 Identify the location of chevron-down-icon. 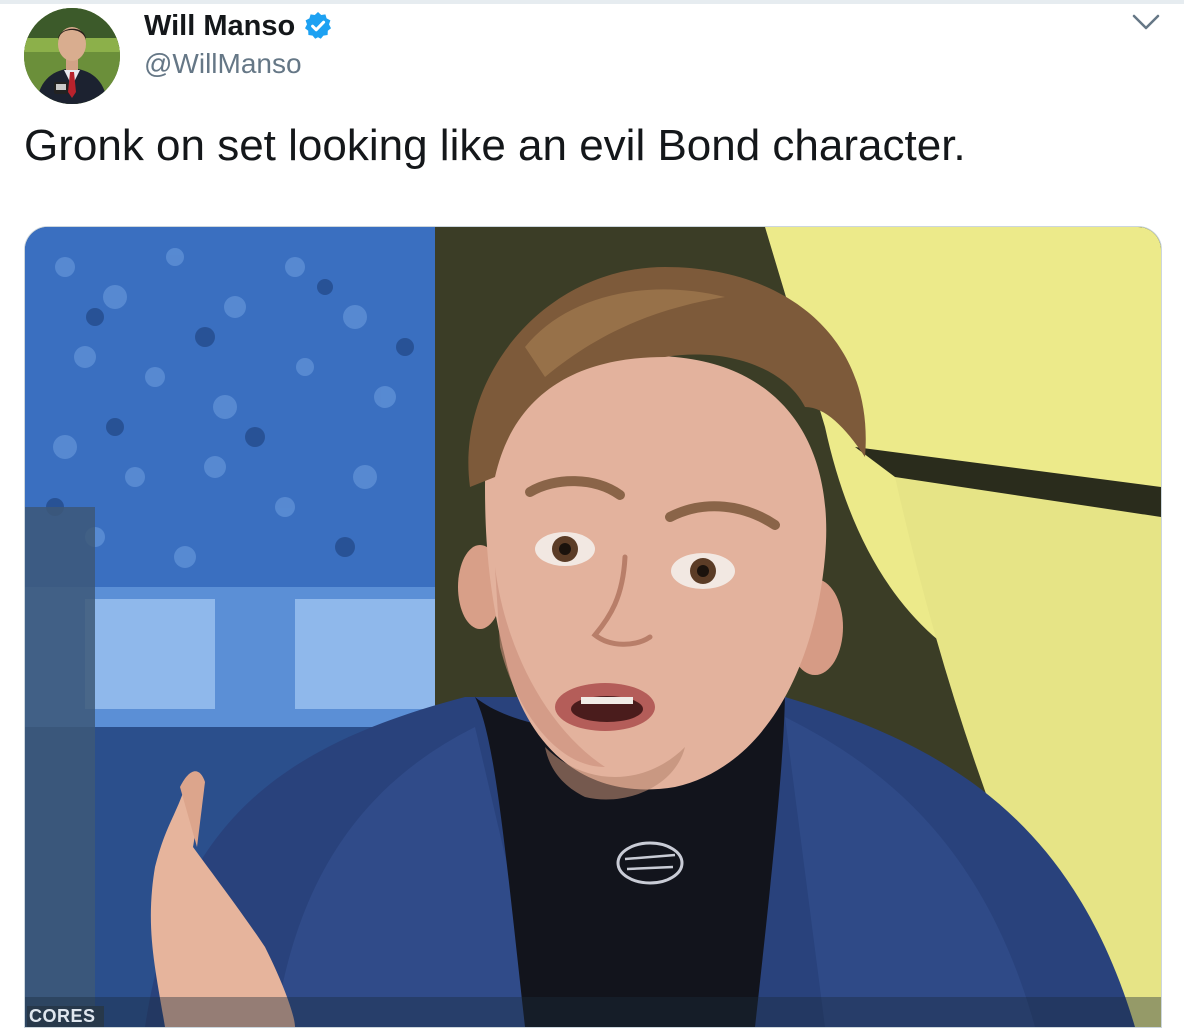
(1146, 22).